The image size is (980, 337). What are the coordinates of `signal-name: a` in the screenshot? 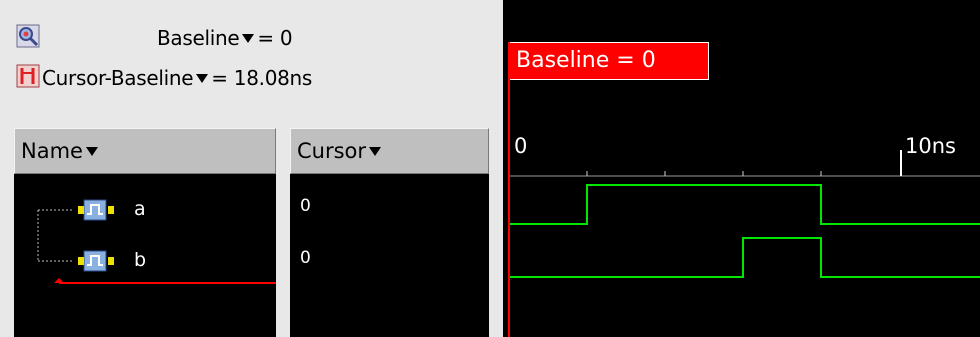 It's located at (140, 209).